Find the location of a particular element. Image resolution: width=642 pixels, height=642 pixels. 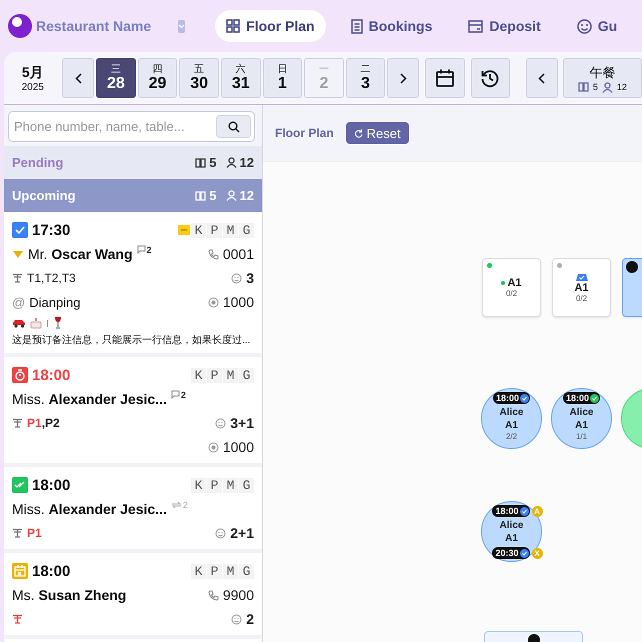

guest-count: 3 is located at coordinates (250, 278).